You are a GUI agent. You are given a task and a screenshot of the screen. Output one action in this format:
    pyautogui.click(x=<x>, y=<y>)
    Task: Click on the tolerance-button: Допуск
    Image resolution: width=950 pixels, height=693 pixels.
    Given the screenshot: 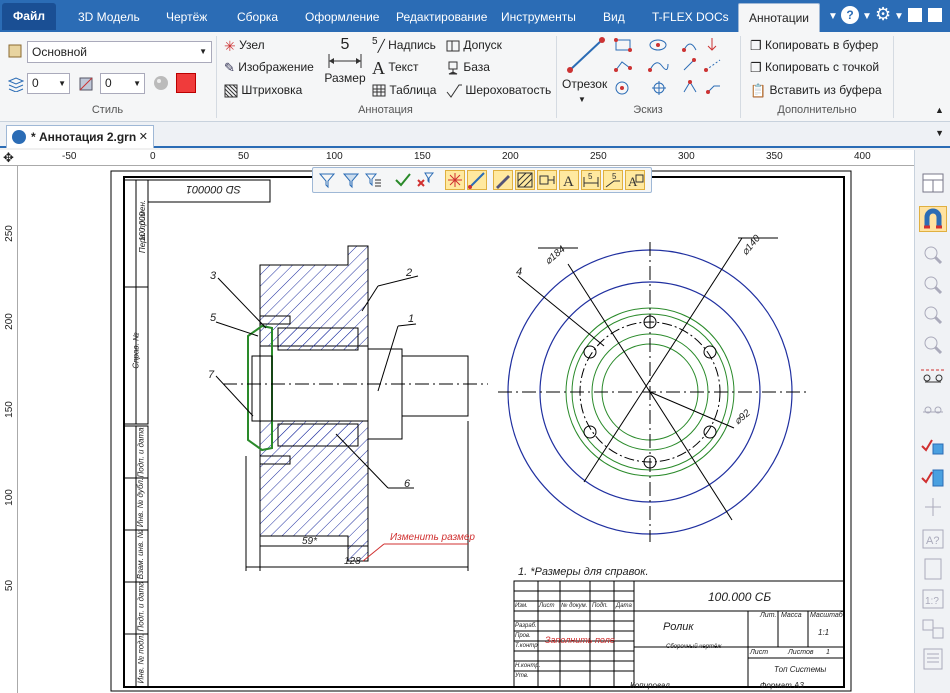 What is the action you would take?
    pyautogui.click(x=474, y=45)
    